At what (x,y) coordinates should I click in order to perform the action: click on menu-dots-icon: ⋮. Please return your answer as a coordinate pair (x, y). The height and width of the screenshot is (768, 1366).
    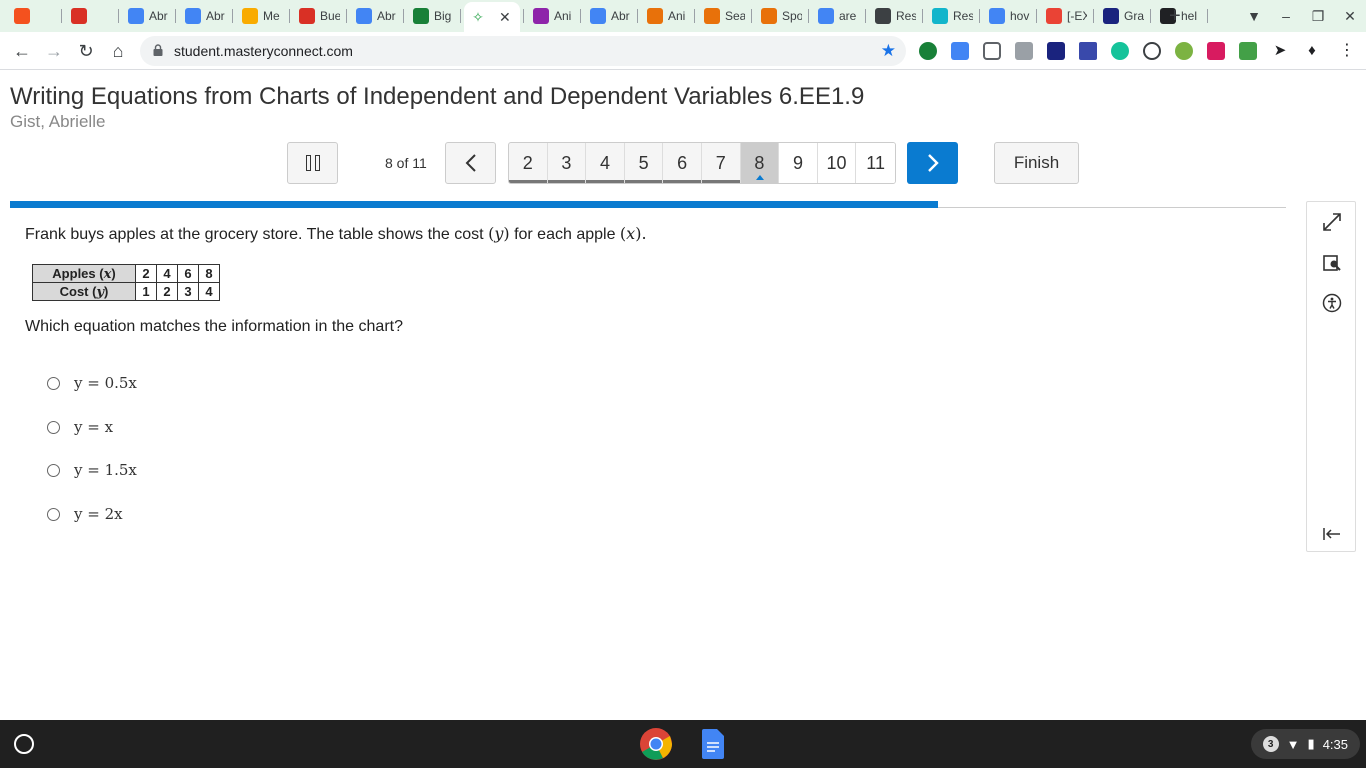
    Looking at the image, I should click on (1347, 51).